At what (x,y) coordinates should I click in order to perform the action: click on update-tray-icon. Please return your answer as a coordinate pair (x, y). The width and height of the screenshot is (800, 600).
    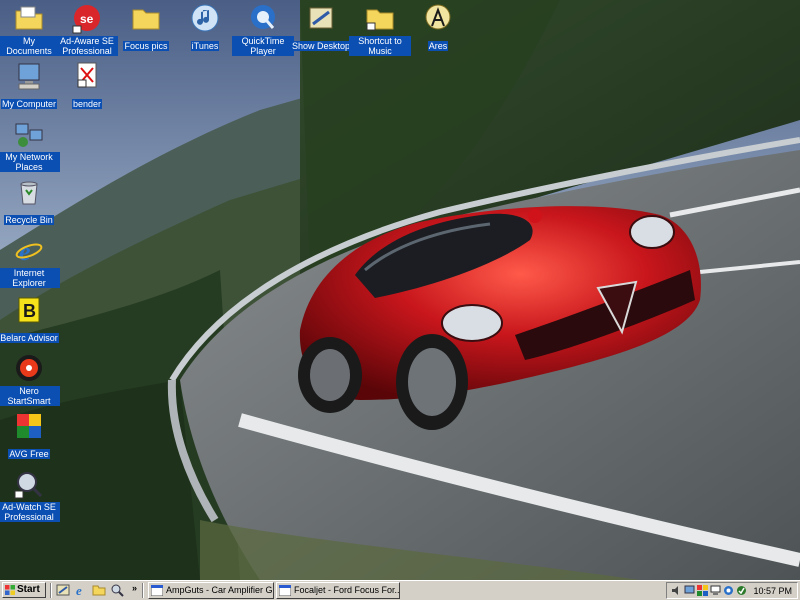
    Looking at the image, I should click on (741, 590).